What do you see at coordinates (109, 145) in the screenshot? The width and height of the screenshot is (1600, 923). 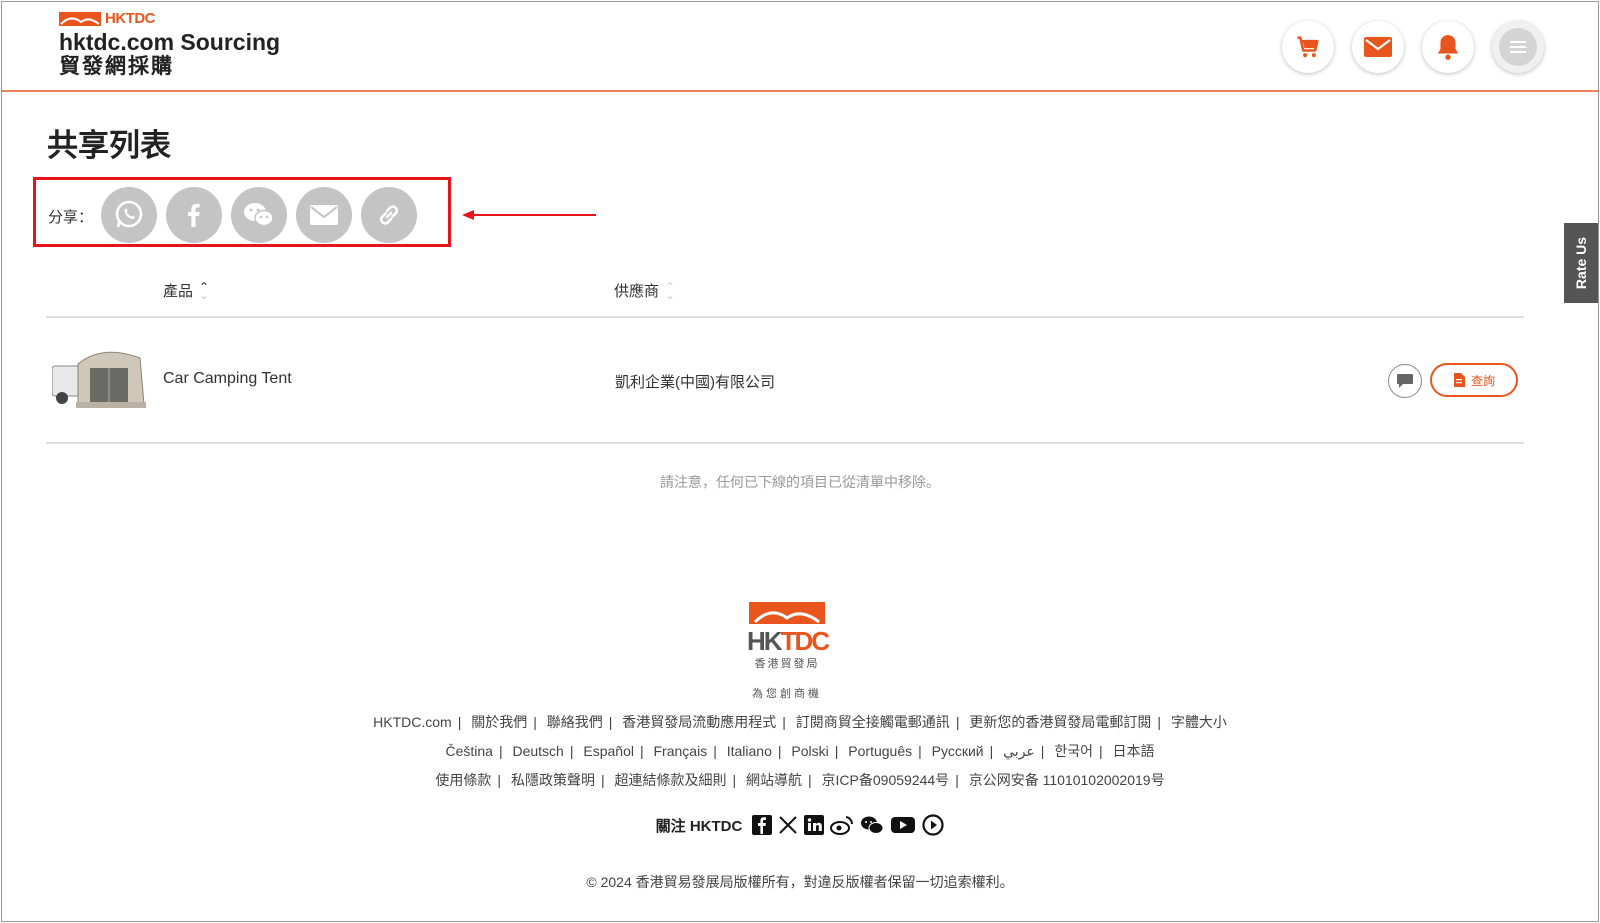 I see `page-title: 共享列表` at bounding box center [109, 145].